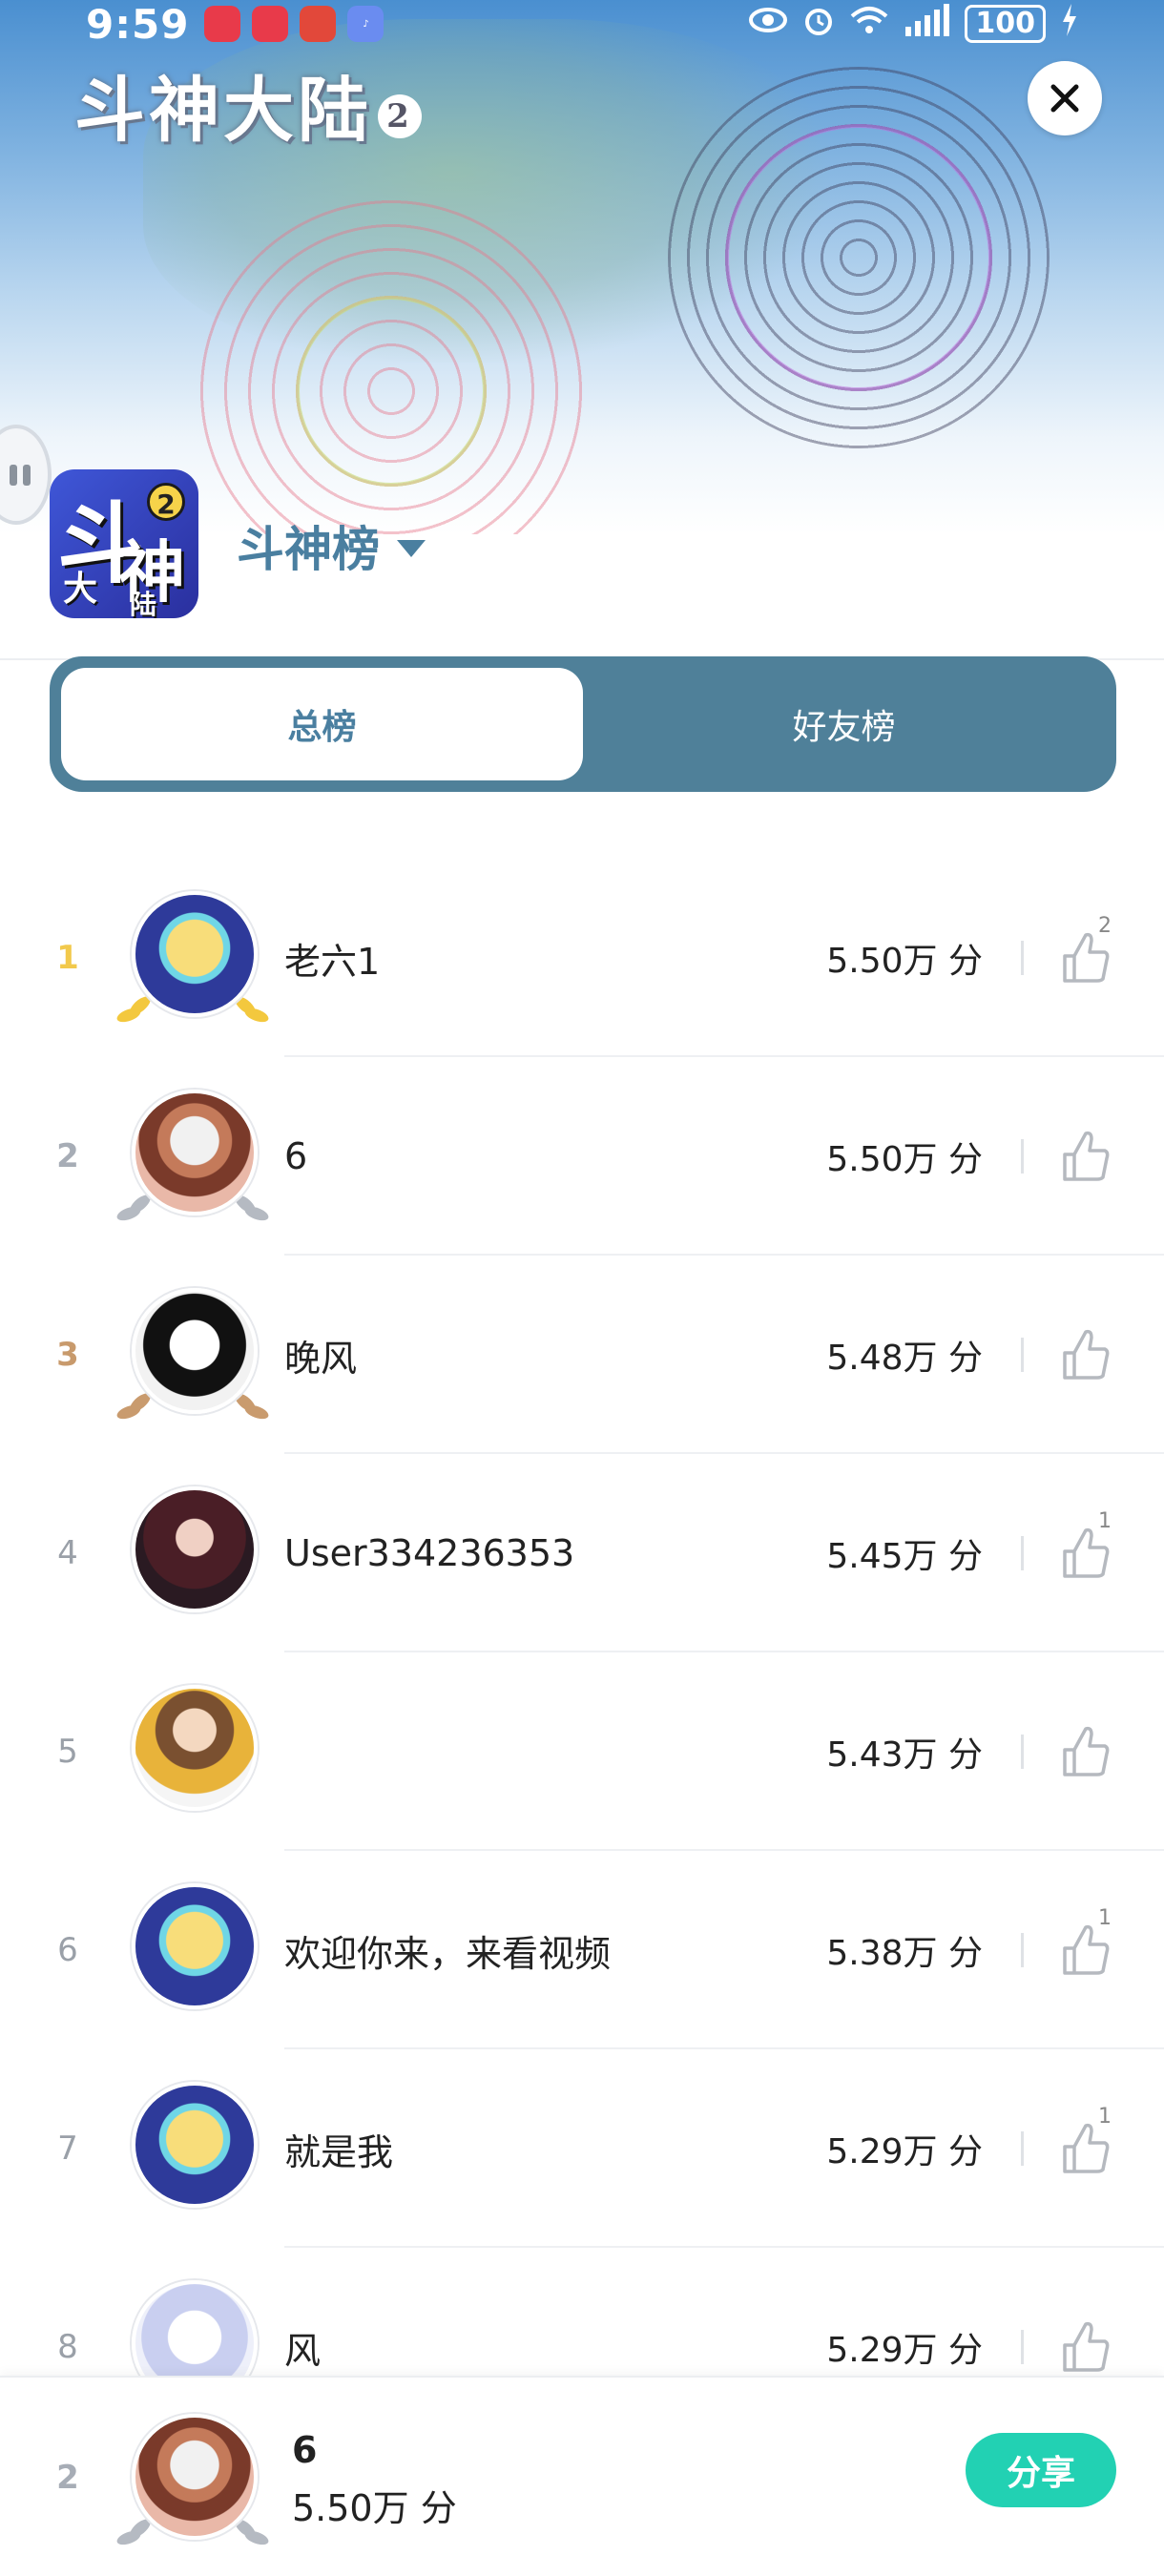 This screenshot has width=1164, height=2576. What do you see at coordinates (819, 24) in the screenshot?
I see `alarm-icon` at bounding box center [819, 24].